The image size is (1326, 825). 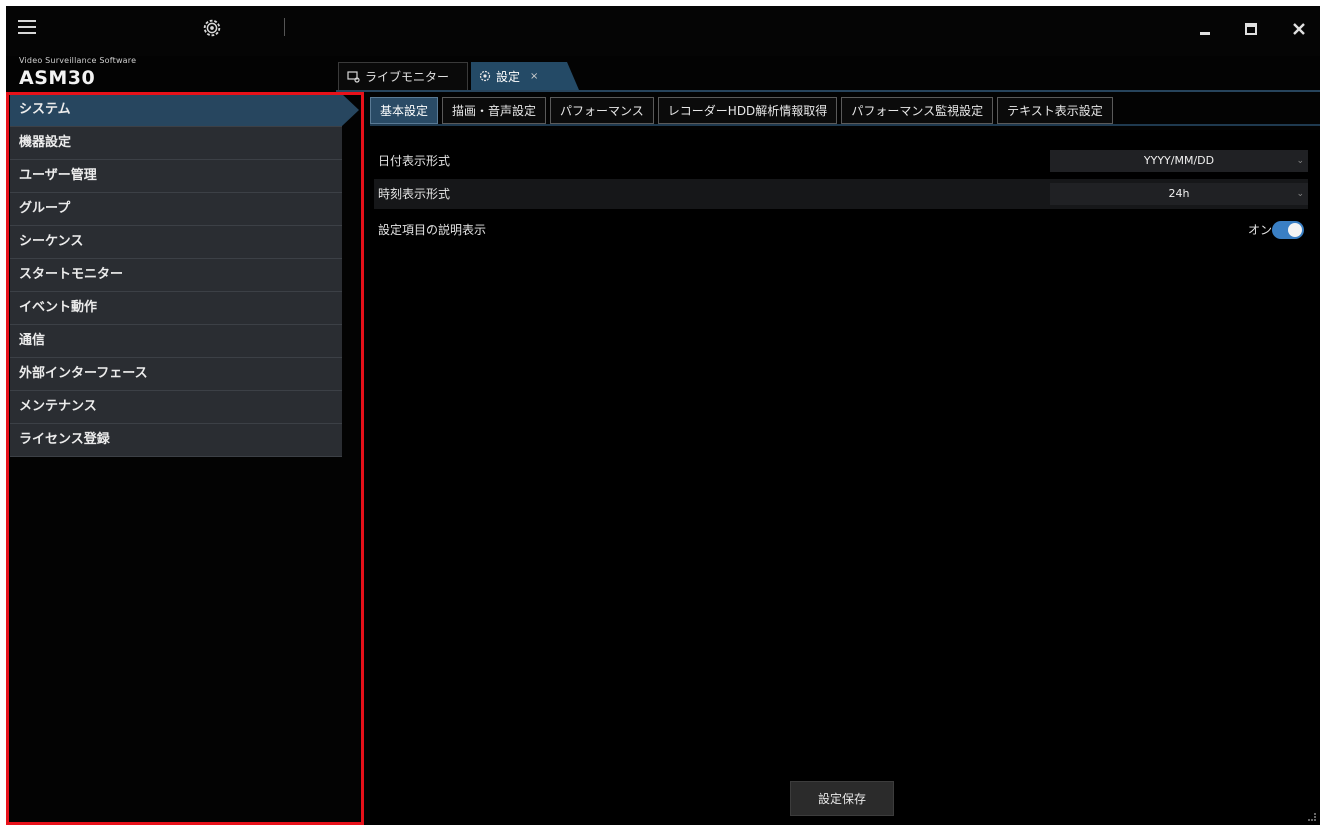 What do you see at coordinates (494, 110) in the screenshot?
I see `subtab-rendering-audio: 描画・音声設定` at bounding box center [494, 110].